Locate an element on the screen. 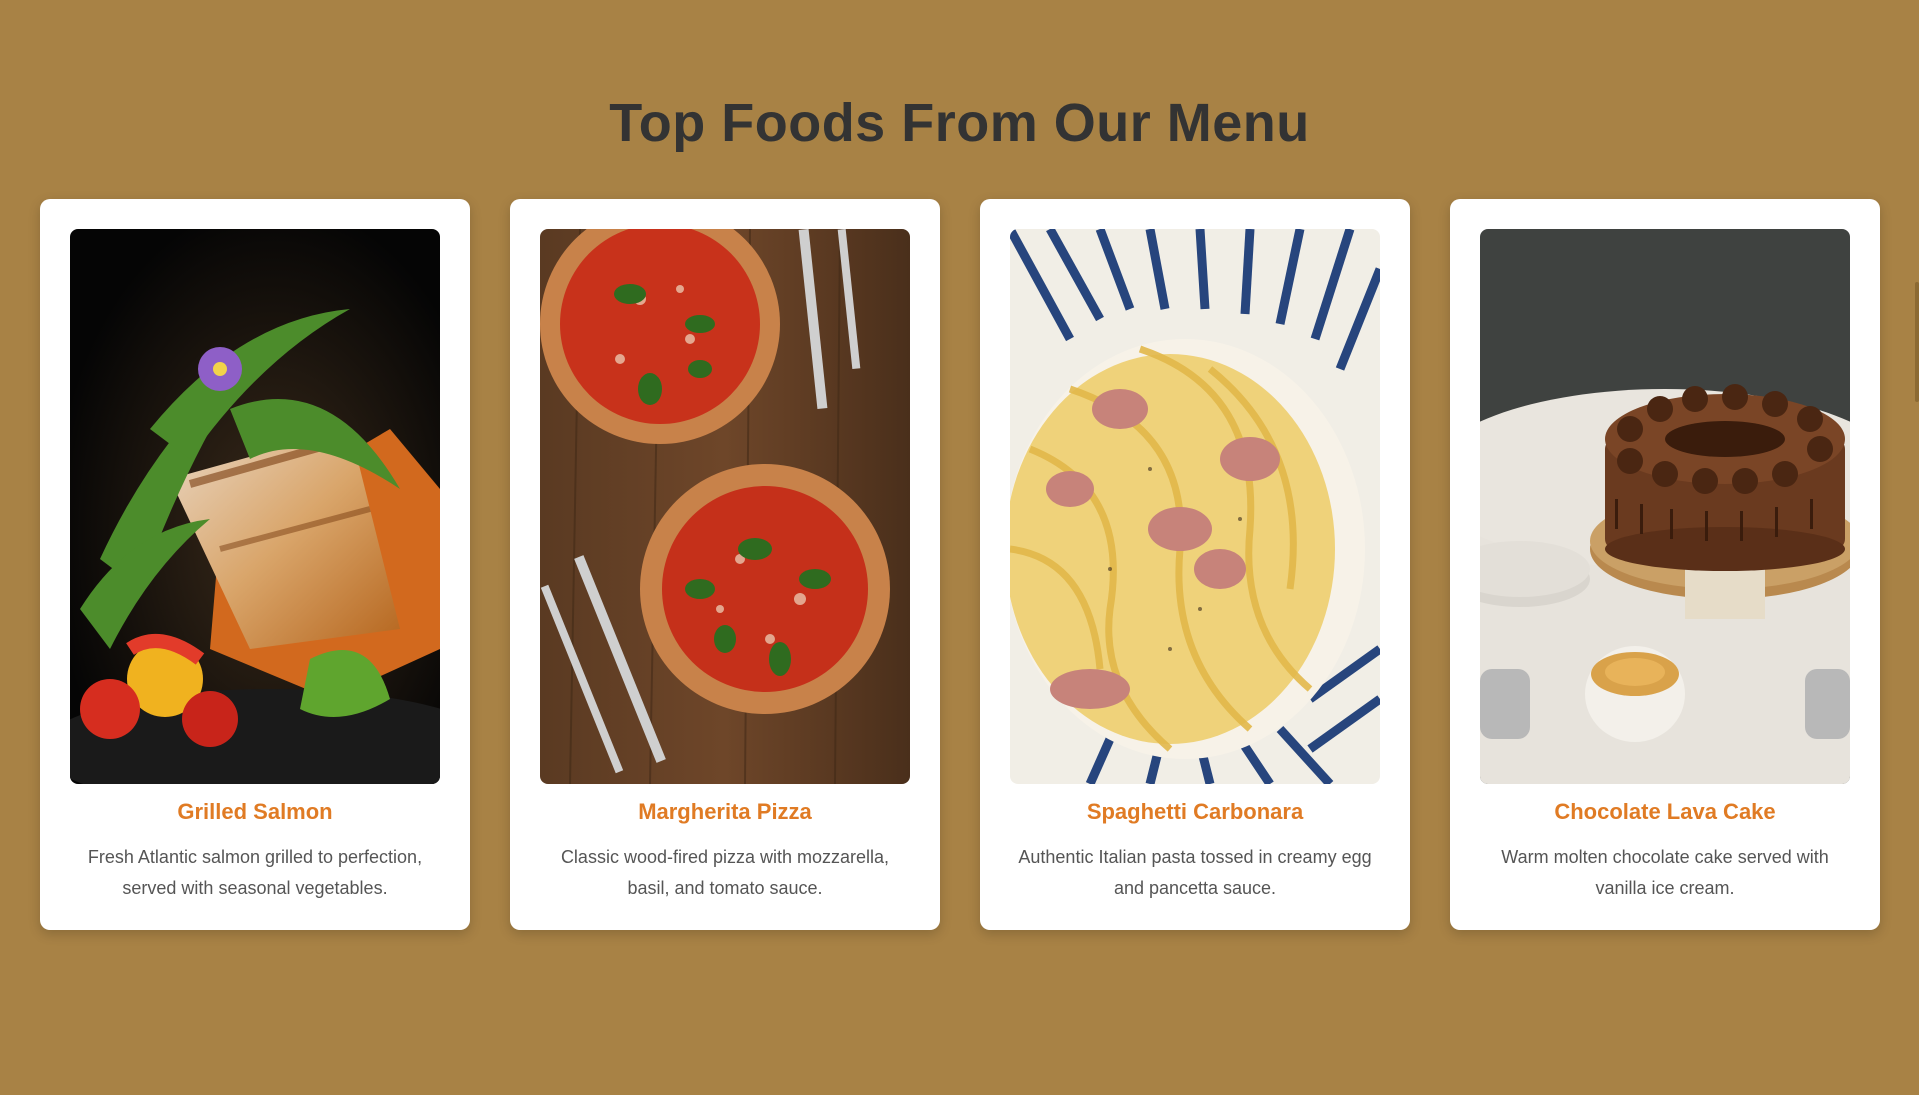 The height and width of the screenshot is (1095, 1919). menu-item-name: Margherita Pizza is located at coordinates (725, 811).